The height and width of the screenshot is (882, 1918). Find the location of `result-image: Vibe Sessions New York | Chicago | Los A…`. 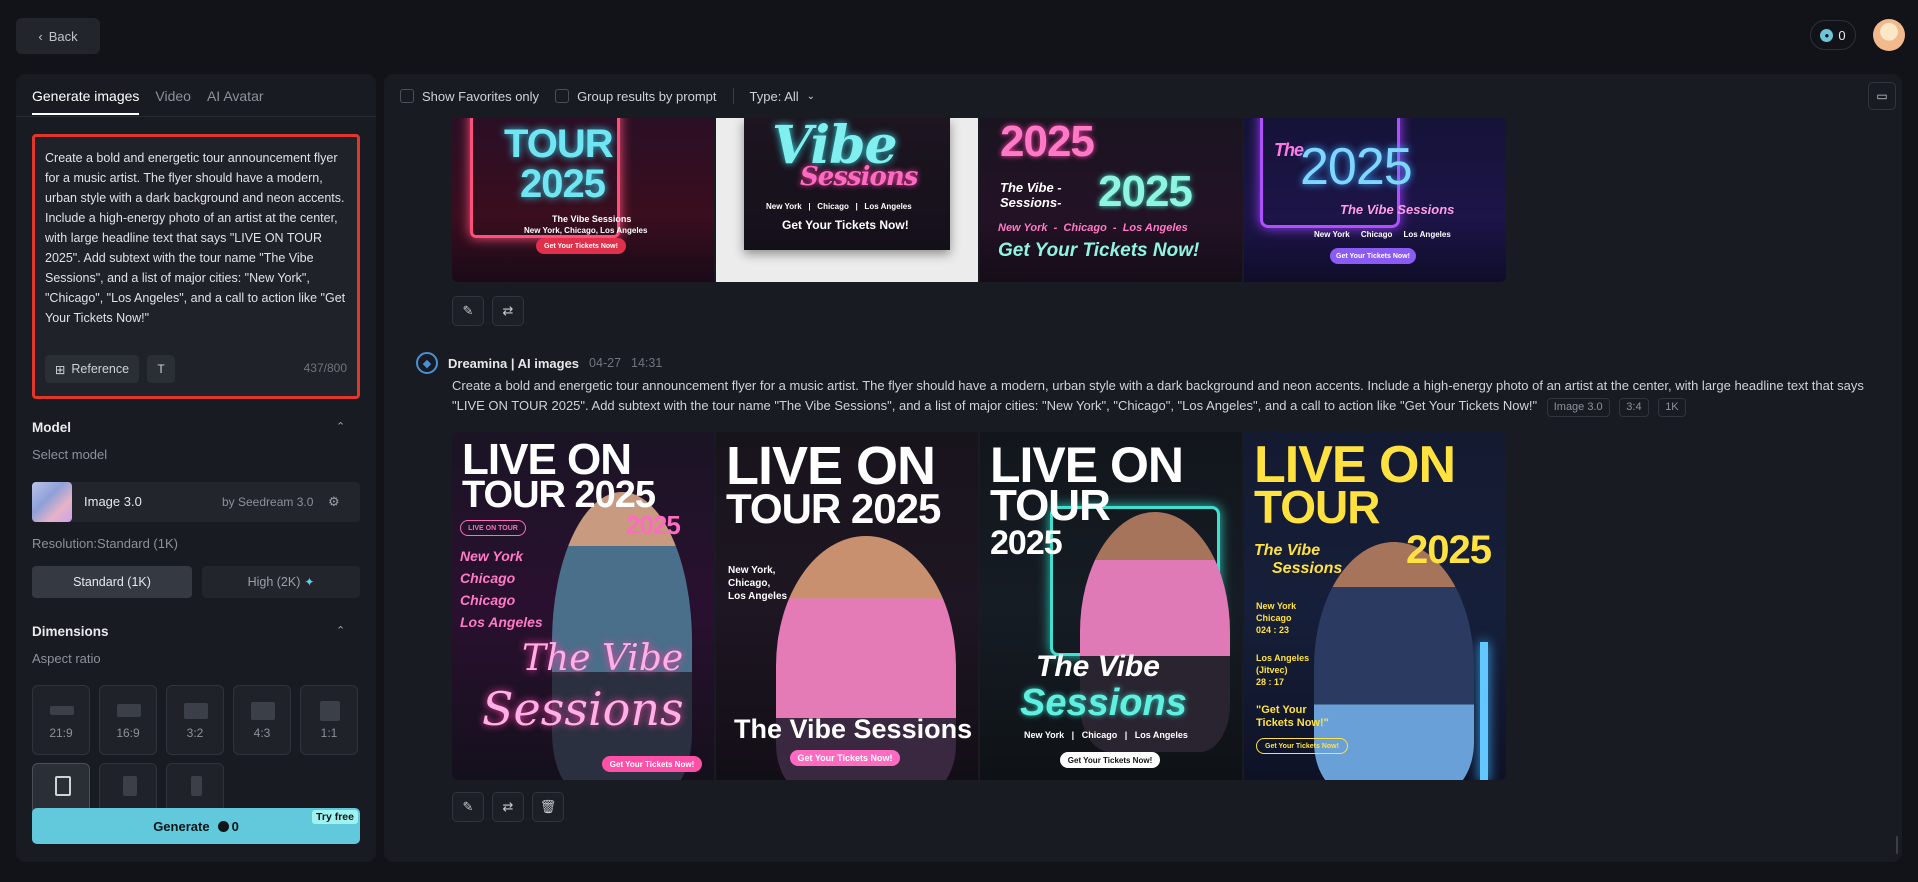

result-image: Vibe Sessions New York | Chicago | Los A… is located at coordinates (847, 200).